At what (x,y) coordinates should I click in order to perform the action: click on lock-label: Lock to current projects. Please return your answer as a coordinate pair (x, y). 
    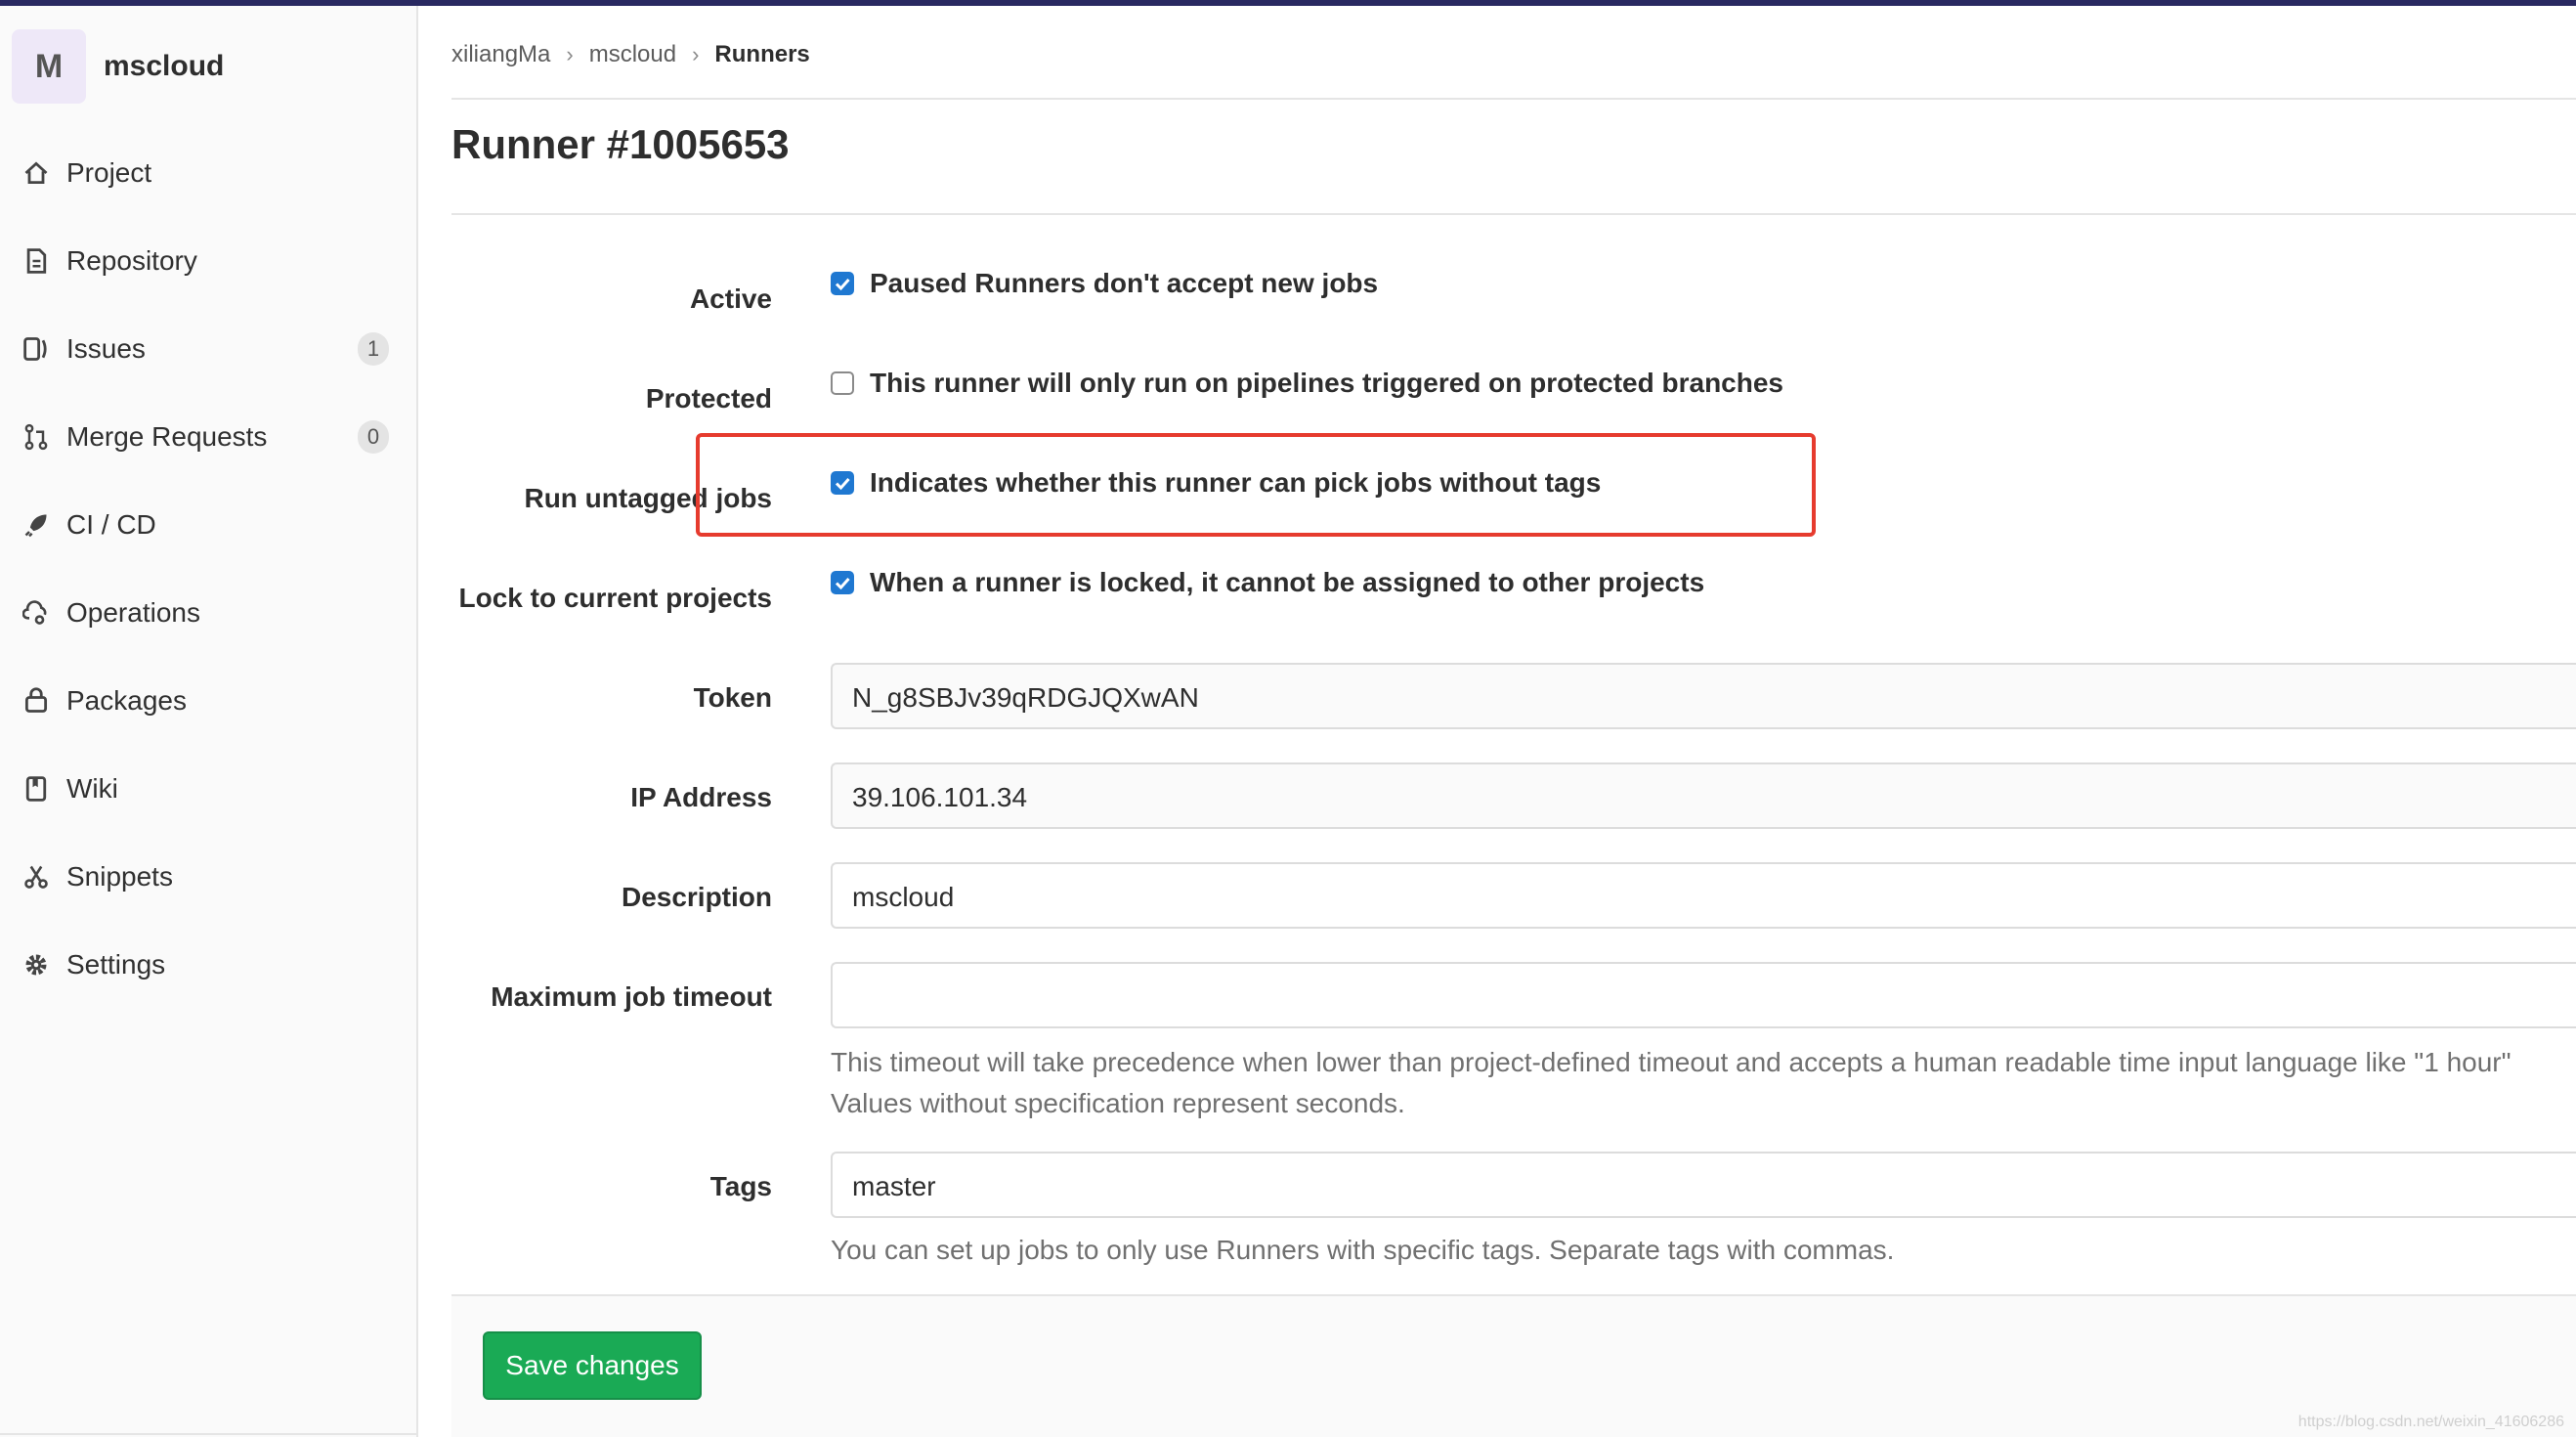
    Looking at the image, I should click on (615, 598).